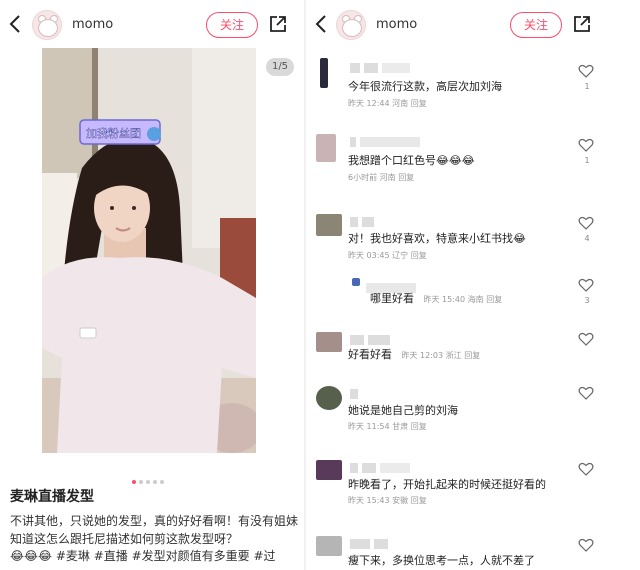 This screenshot has height=570, width=640. I want to click on live-sticker: 加我粉丝团, so click(120, 132).